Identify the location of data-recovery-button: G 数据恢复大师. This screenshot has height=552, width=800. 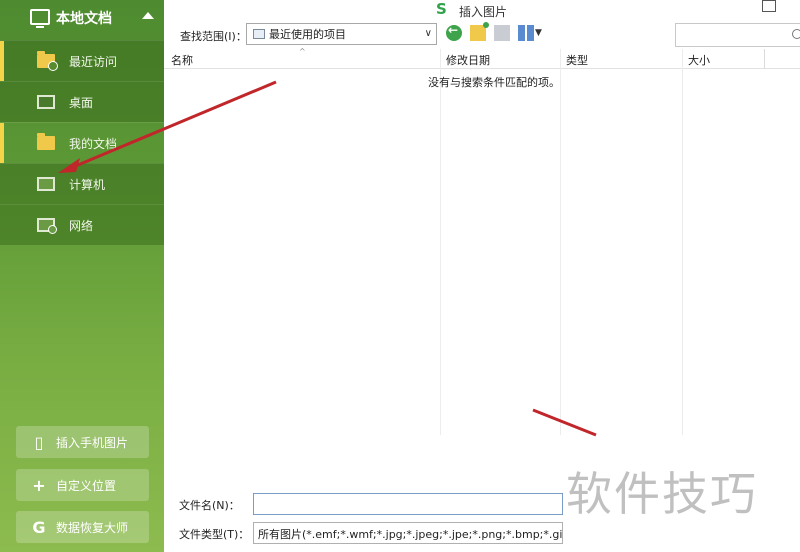
(82, 527).